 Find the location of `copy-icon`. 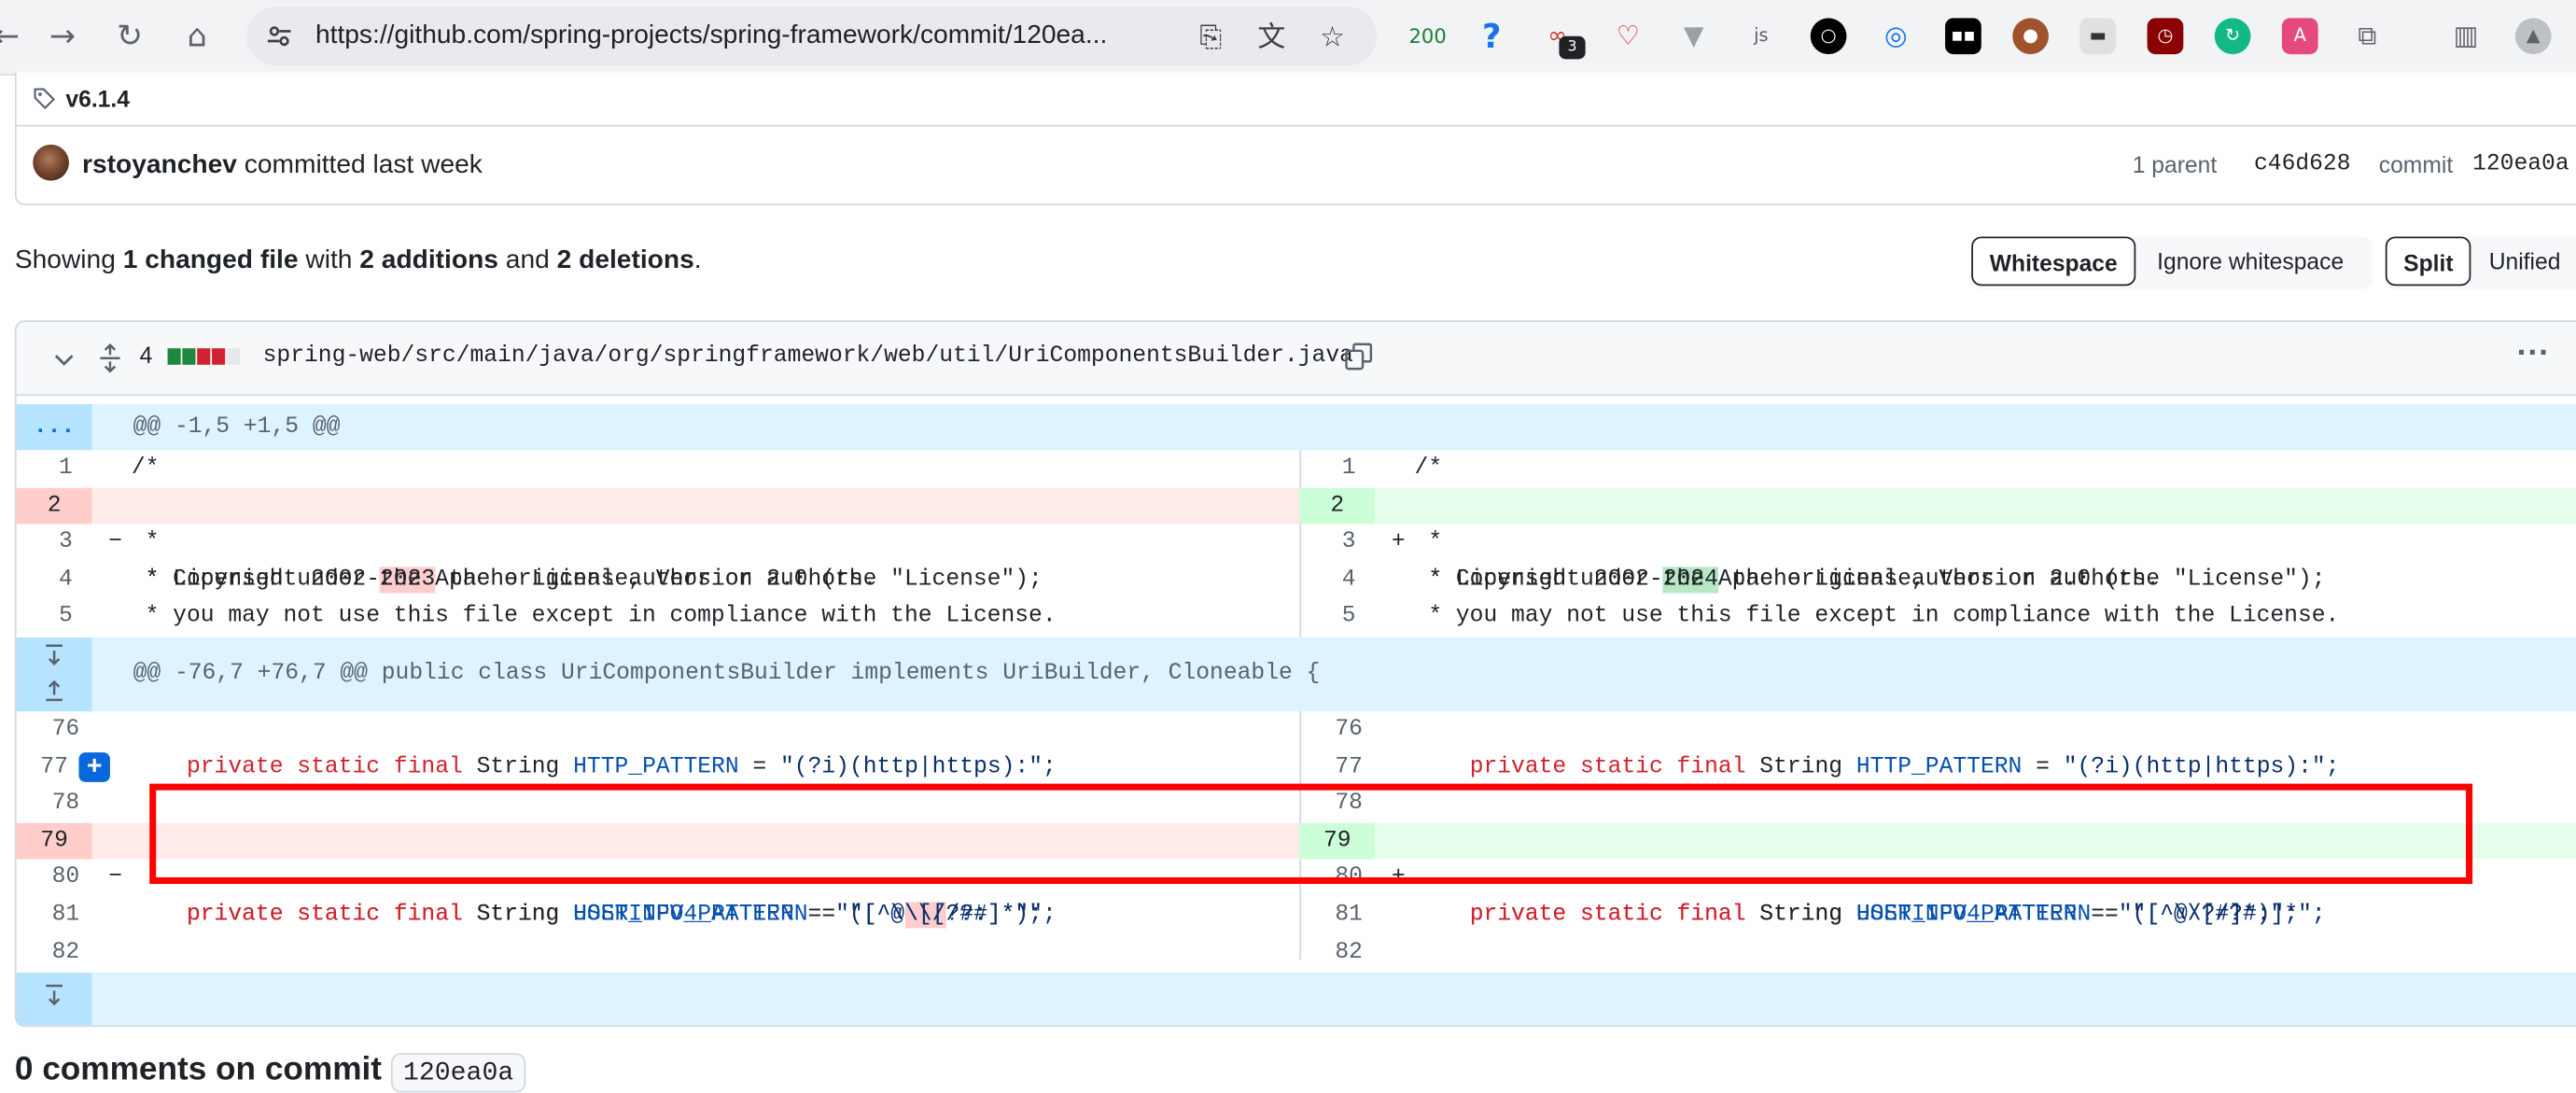

copy-icon is located at coordinates (1359, 356).